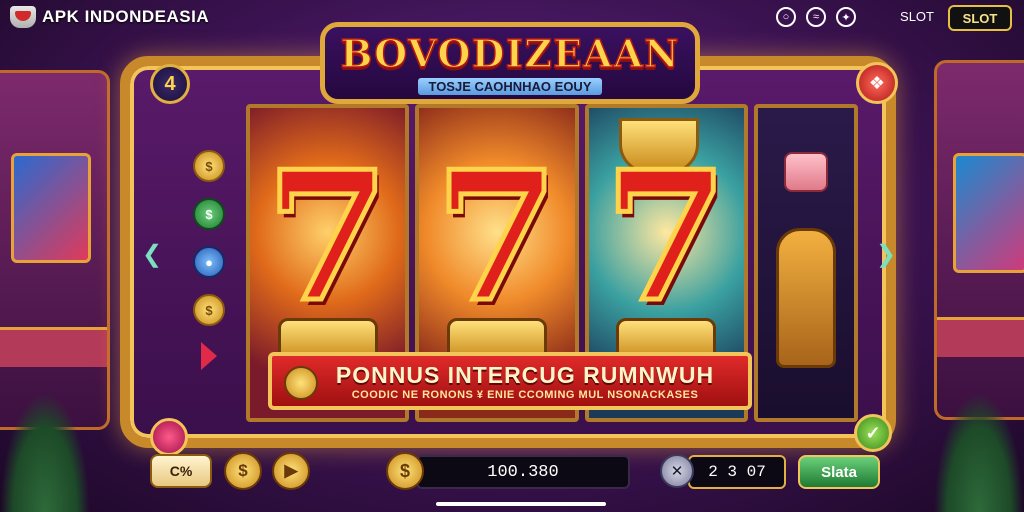 Image resolution: width=1024 pixels, height=512 pixels. What do you see at coordinates (525, 374) in the screenshot?
I see `bonus-title: PONNUS INTERCUG RUMNWUH` at bounding box center [525, 374].